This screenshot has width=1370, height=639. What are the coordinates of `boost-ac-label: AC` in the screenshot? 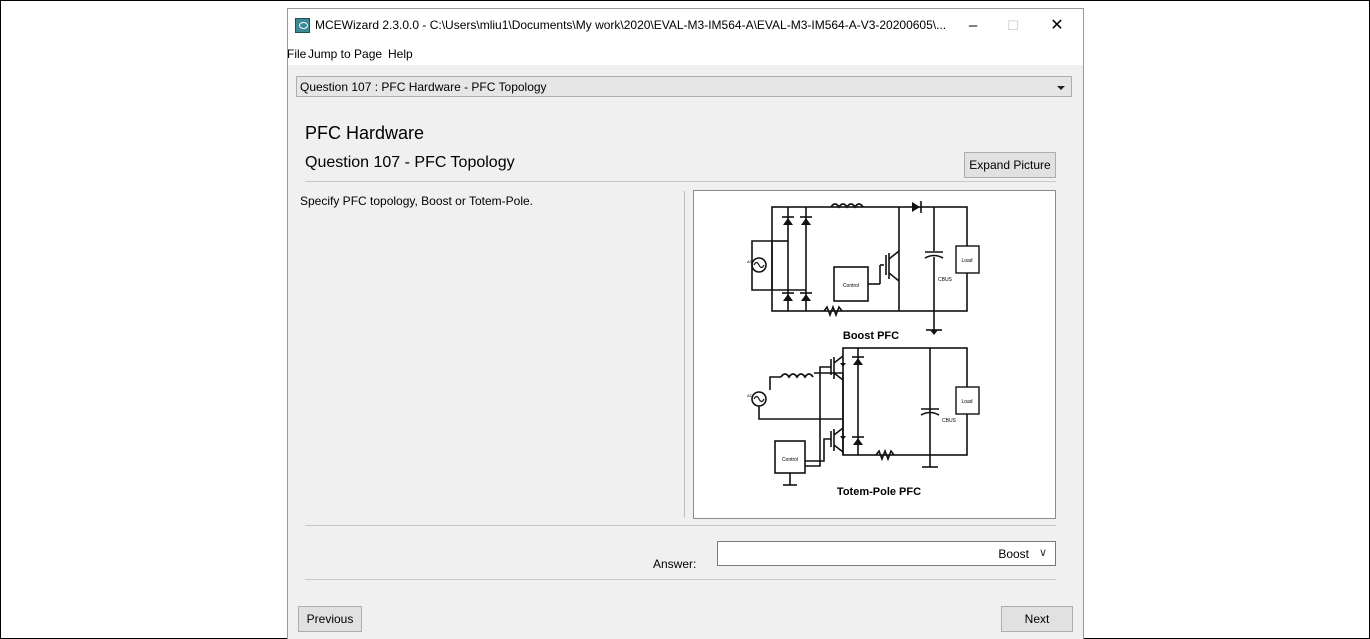 It's located at (750, 261).